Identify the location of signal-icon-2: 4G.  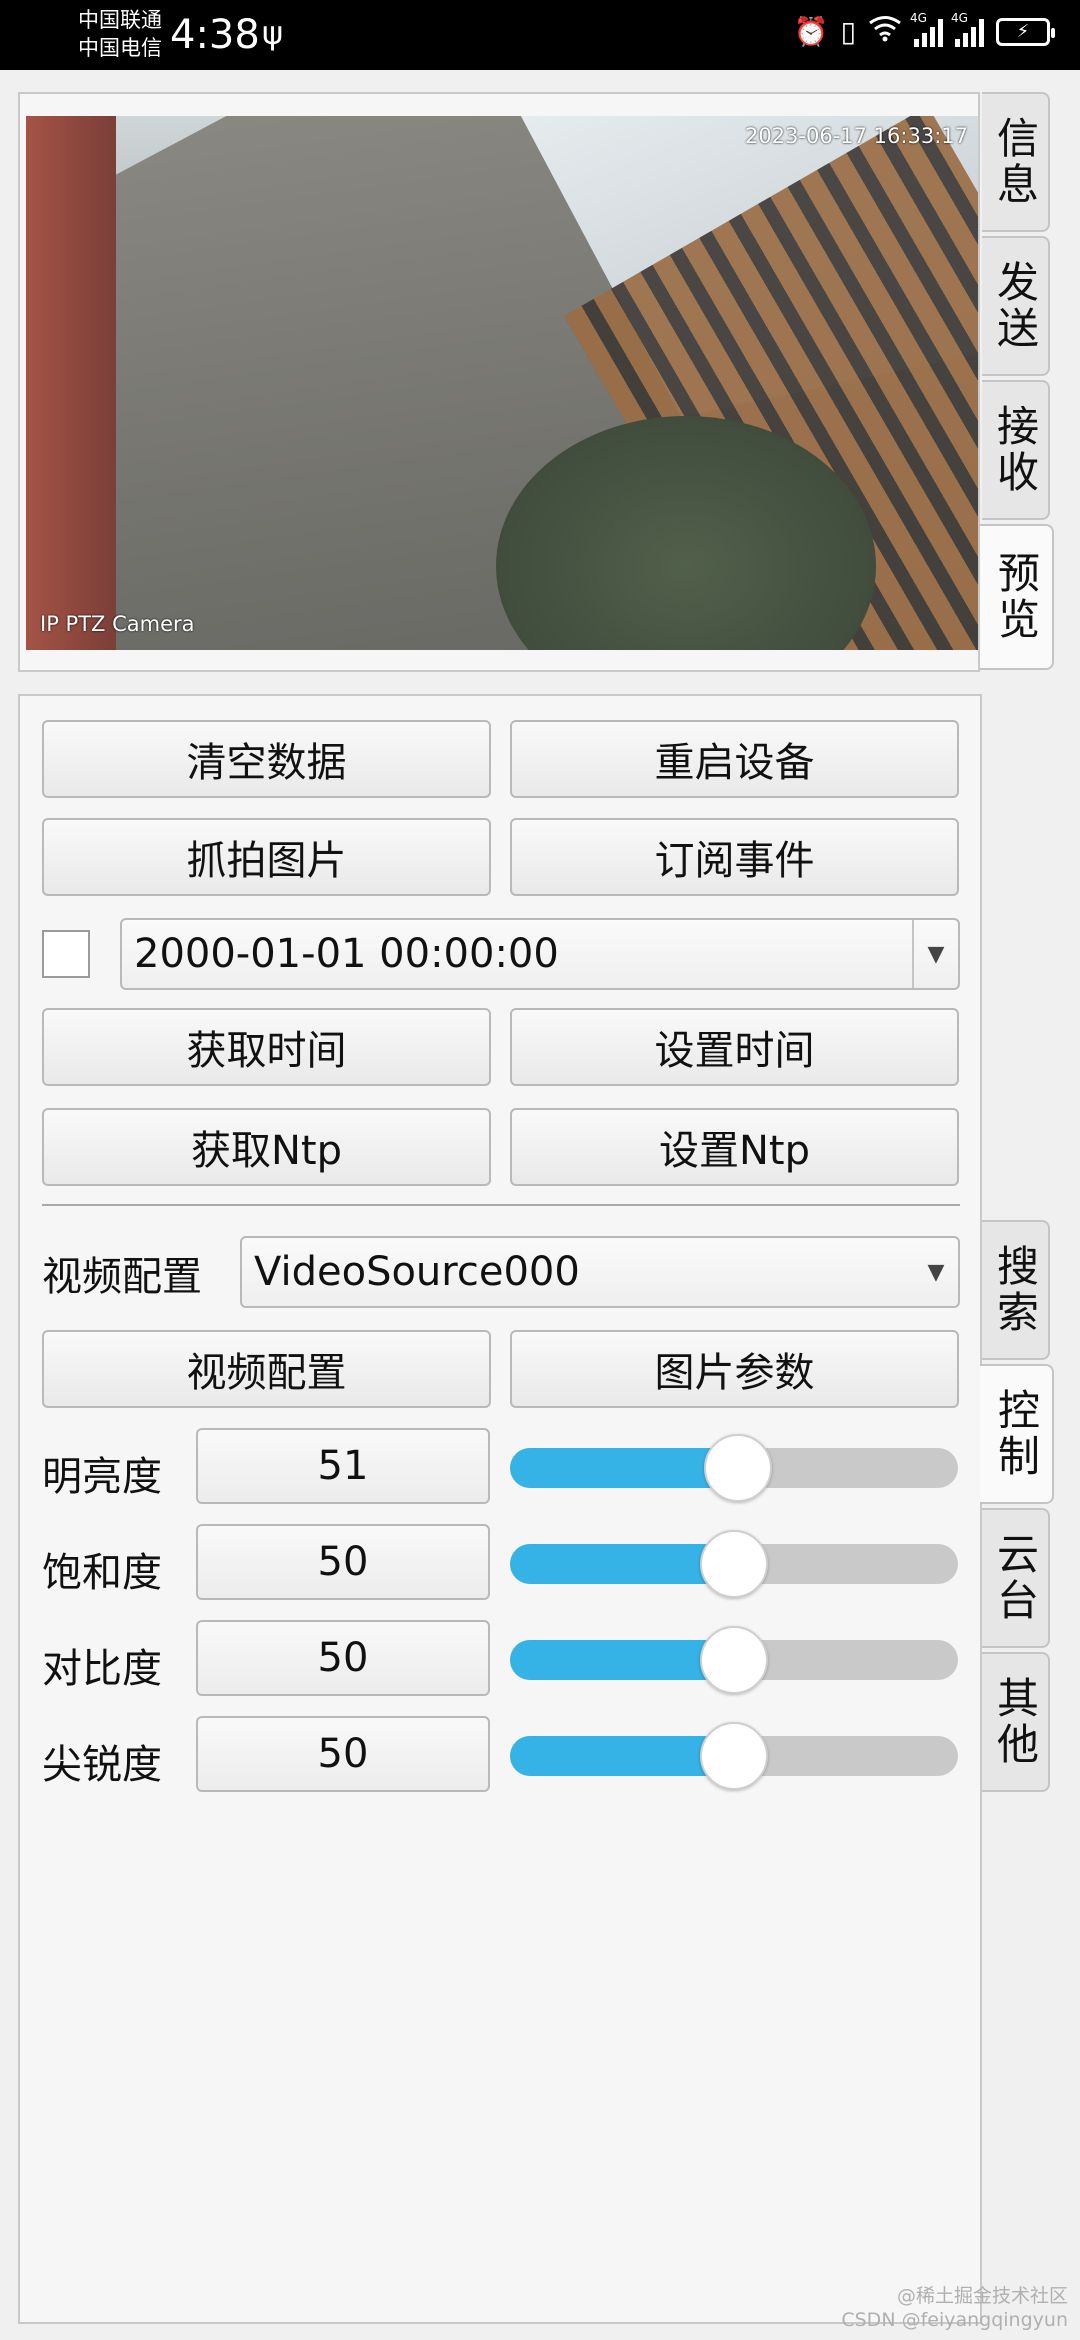
(967, 29).